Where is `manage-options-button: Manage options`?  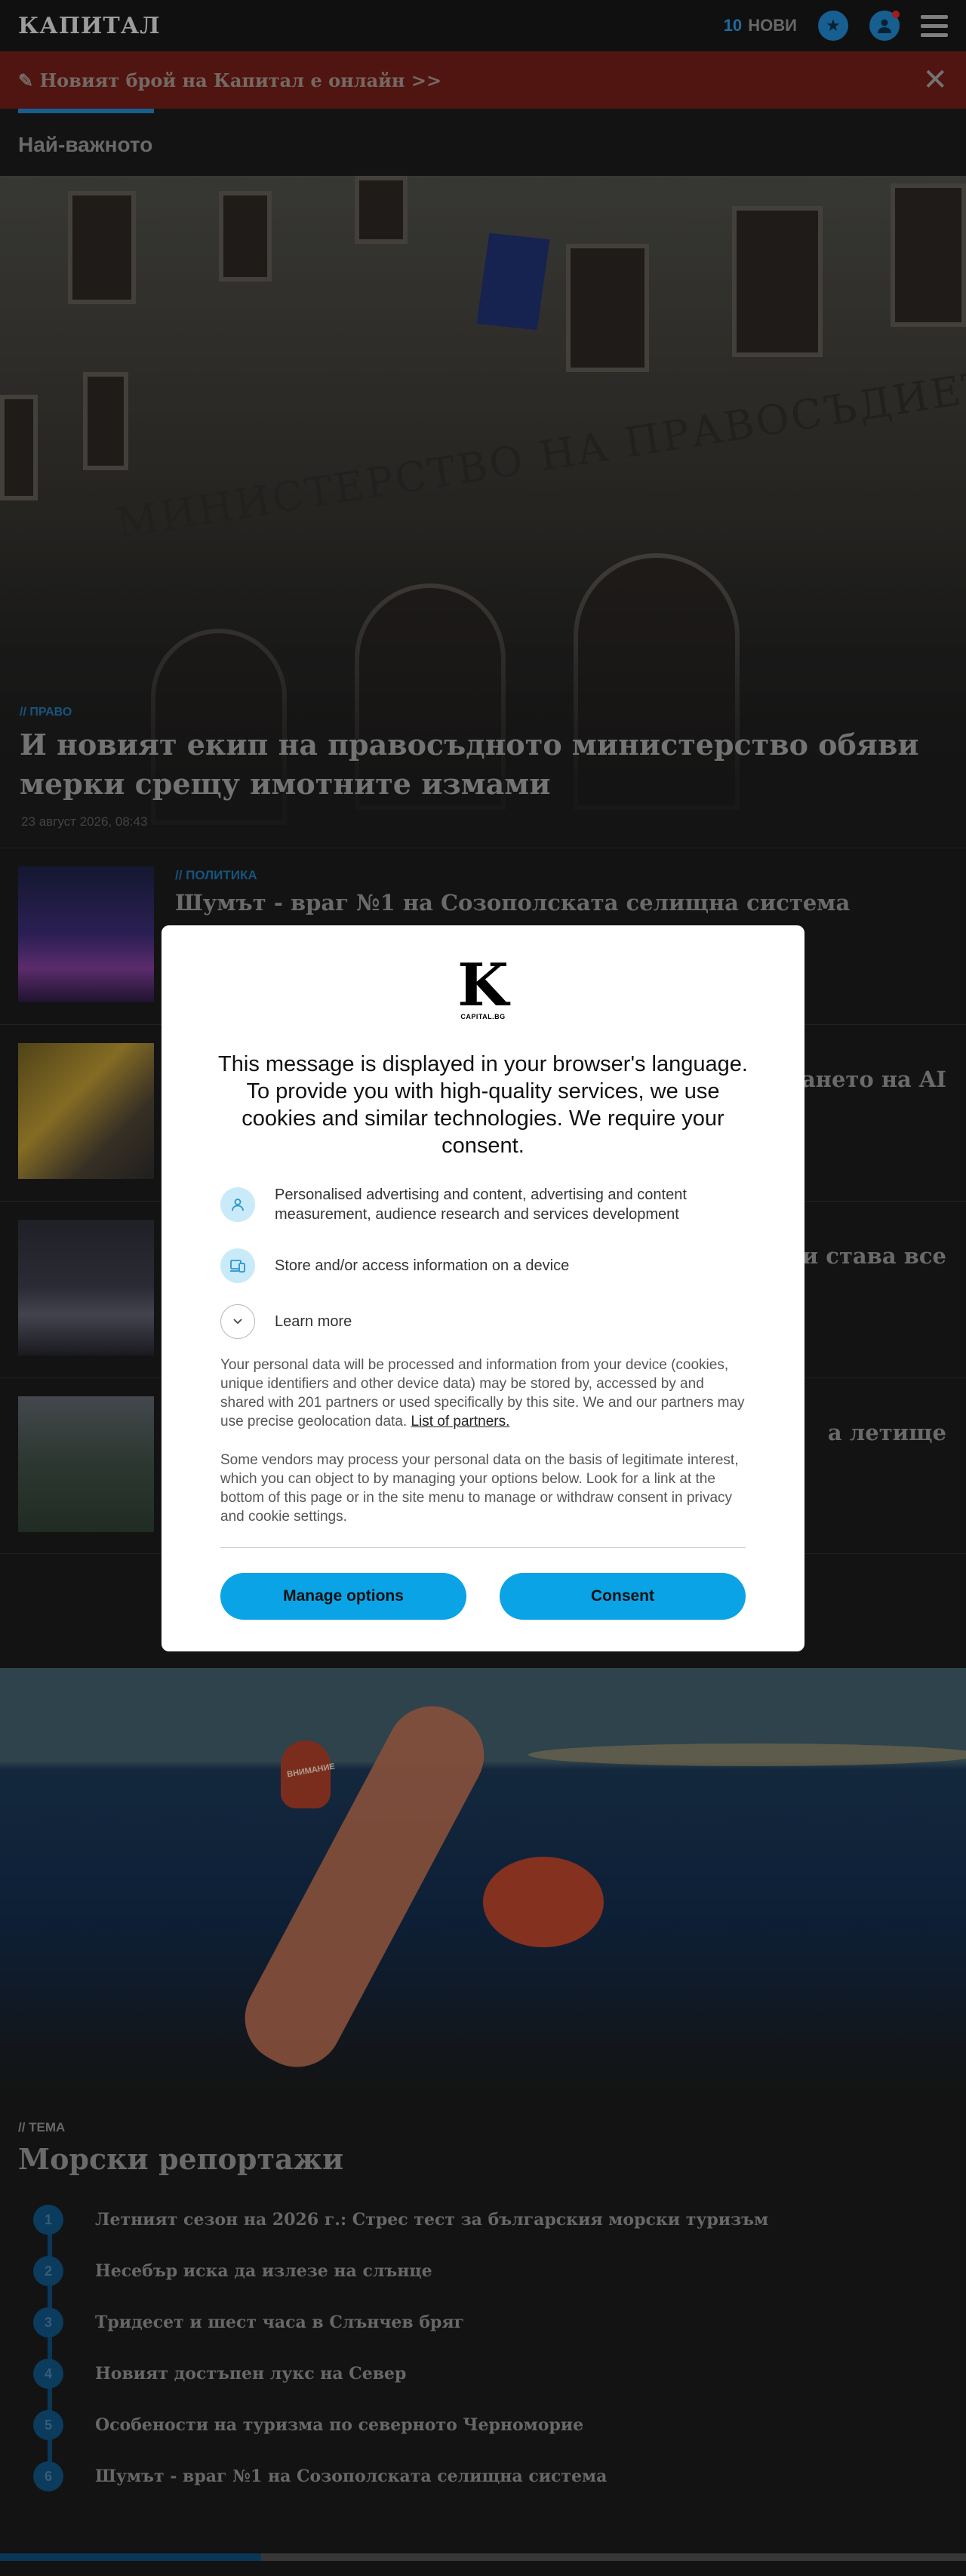
manage-options-button: Manage options is located at coordinates (343, 1596).